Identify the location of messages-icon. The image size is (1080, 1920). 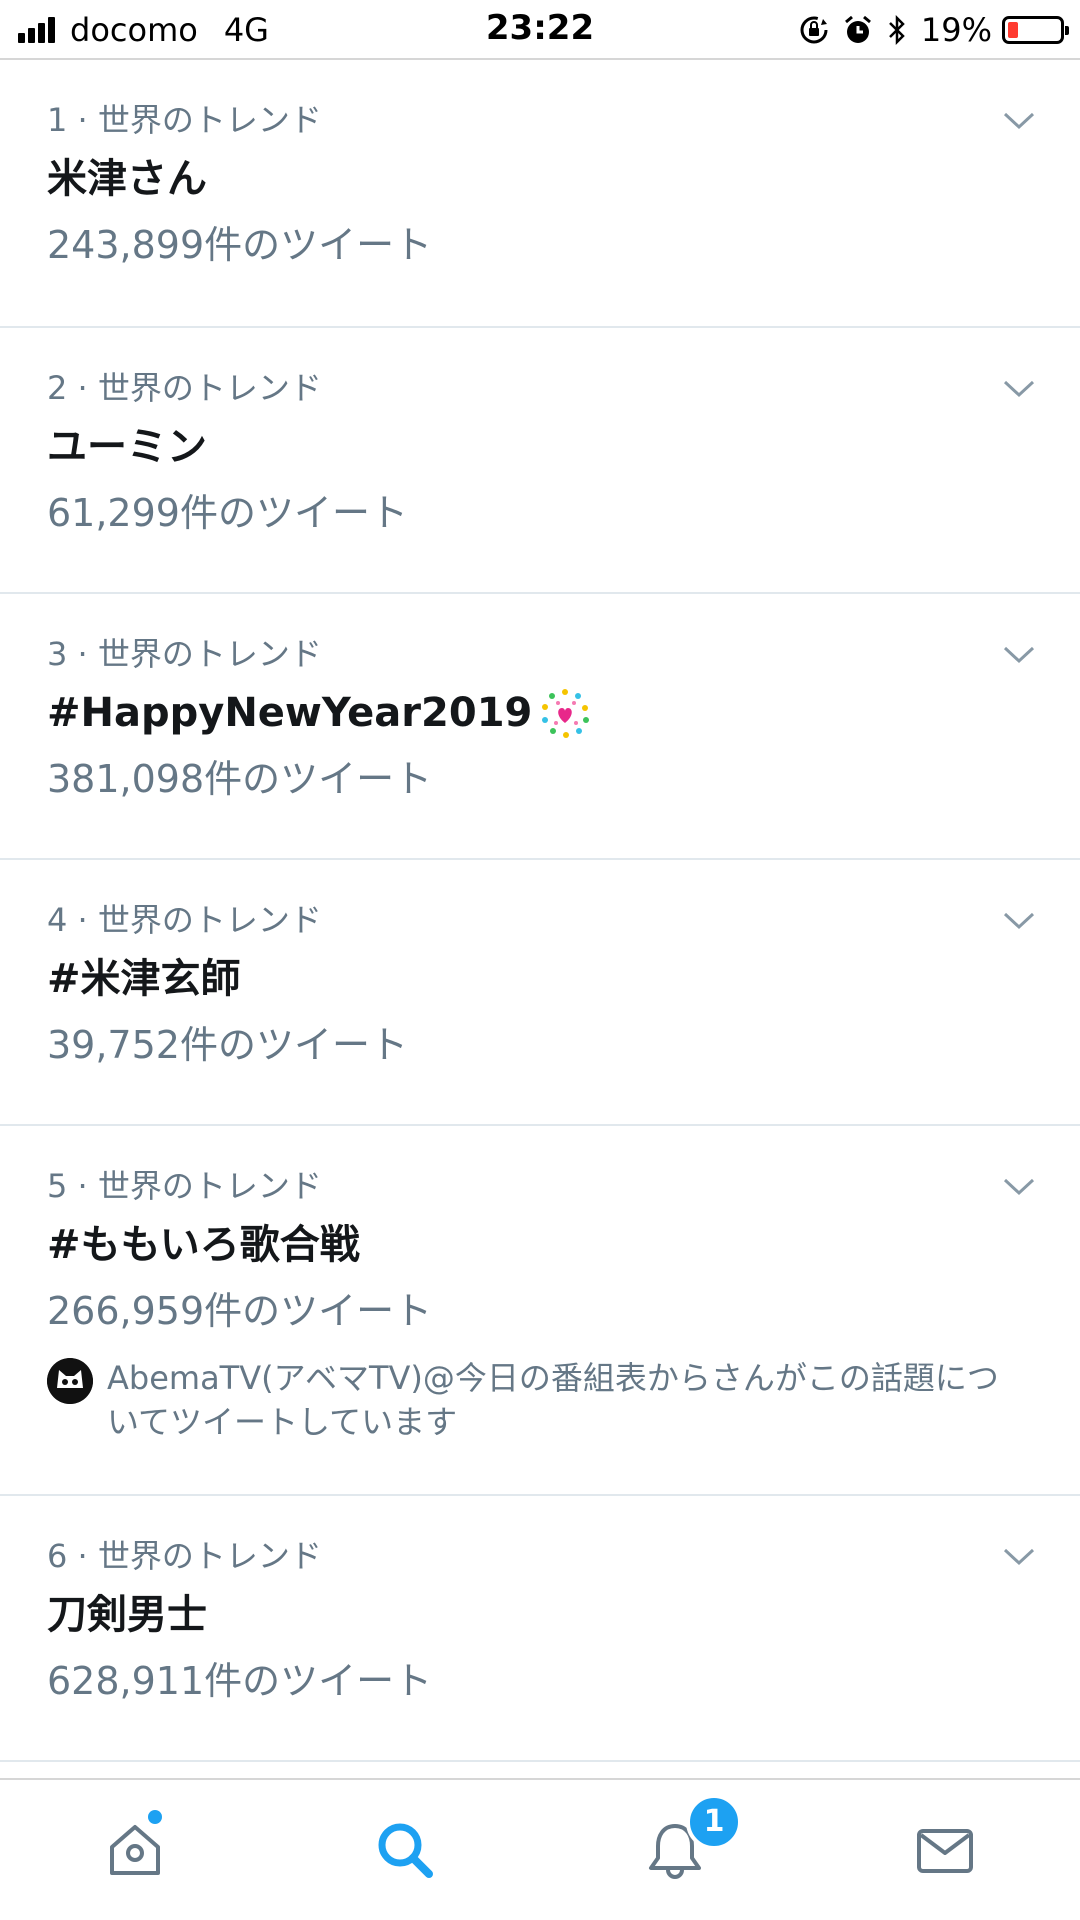
(945, 1850).